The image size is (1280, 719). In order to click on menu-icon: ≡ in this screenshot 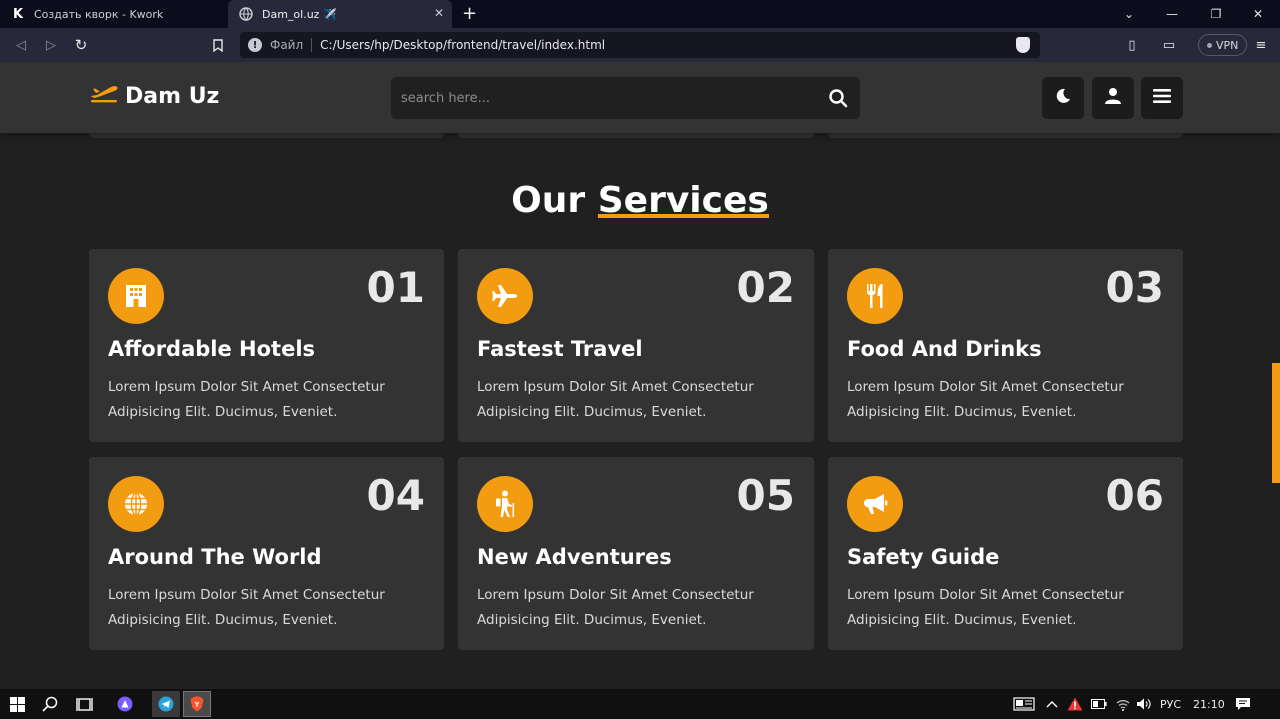, I will do `click(1261, 45)`.